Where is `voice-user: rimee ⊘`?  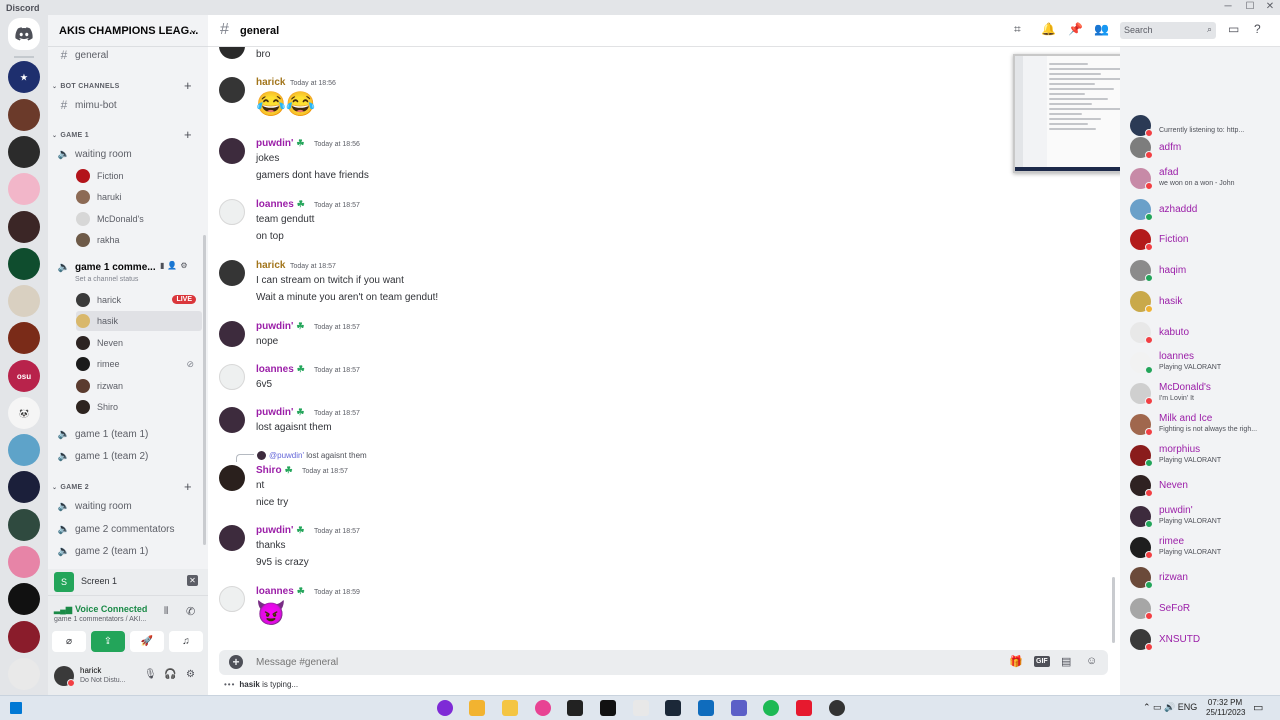 voice-user: rimee ⊘ is located at coordinates (139, 364).